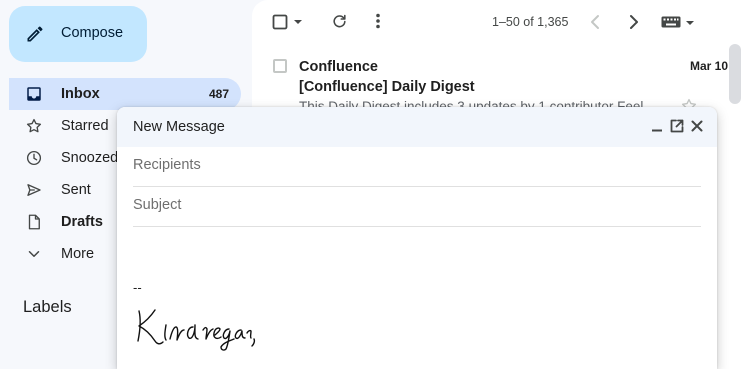  What do you see at coordinates (34, 158) in the screenshot?
I see `clock-icon` at bounding box center [34, 158].